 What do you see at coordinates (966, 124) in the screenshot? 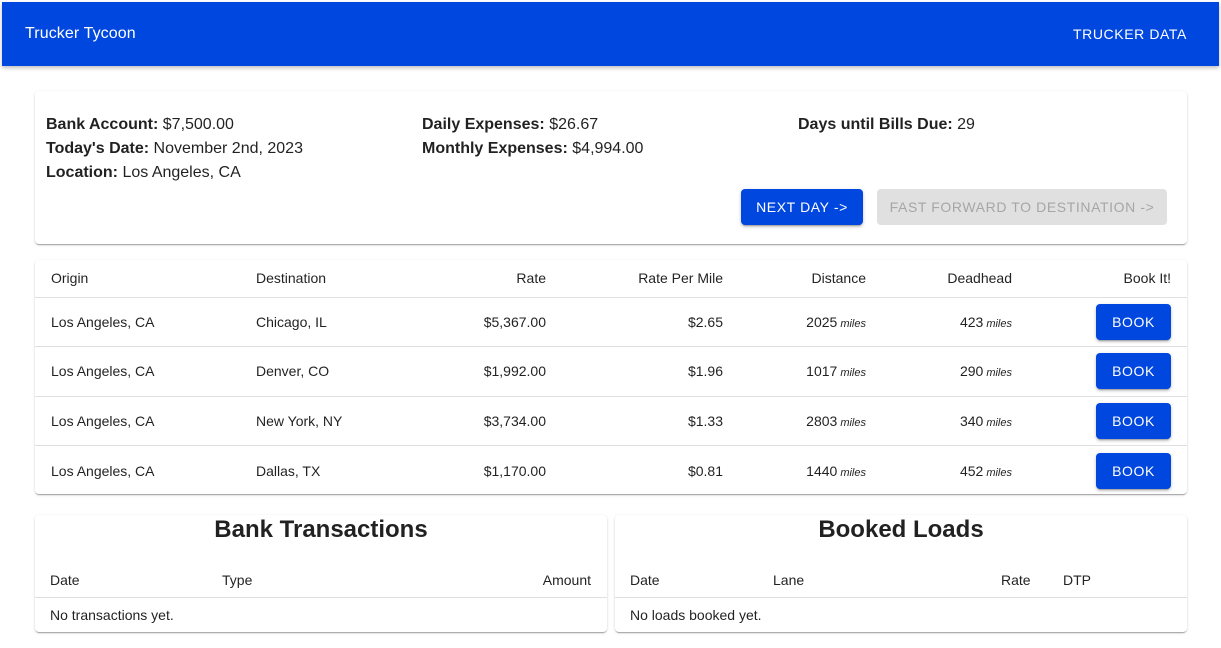
I see `bills-due-value: 29` at bounding box center [966, 124].